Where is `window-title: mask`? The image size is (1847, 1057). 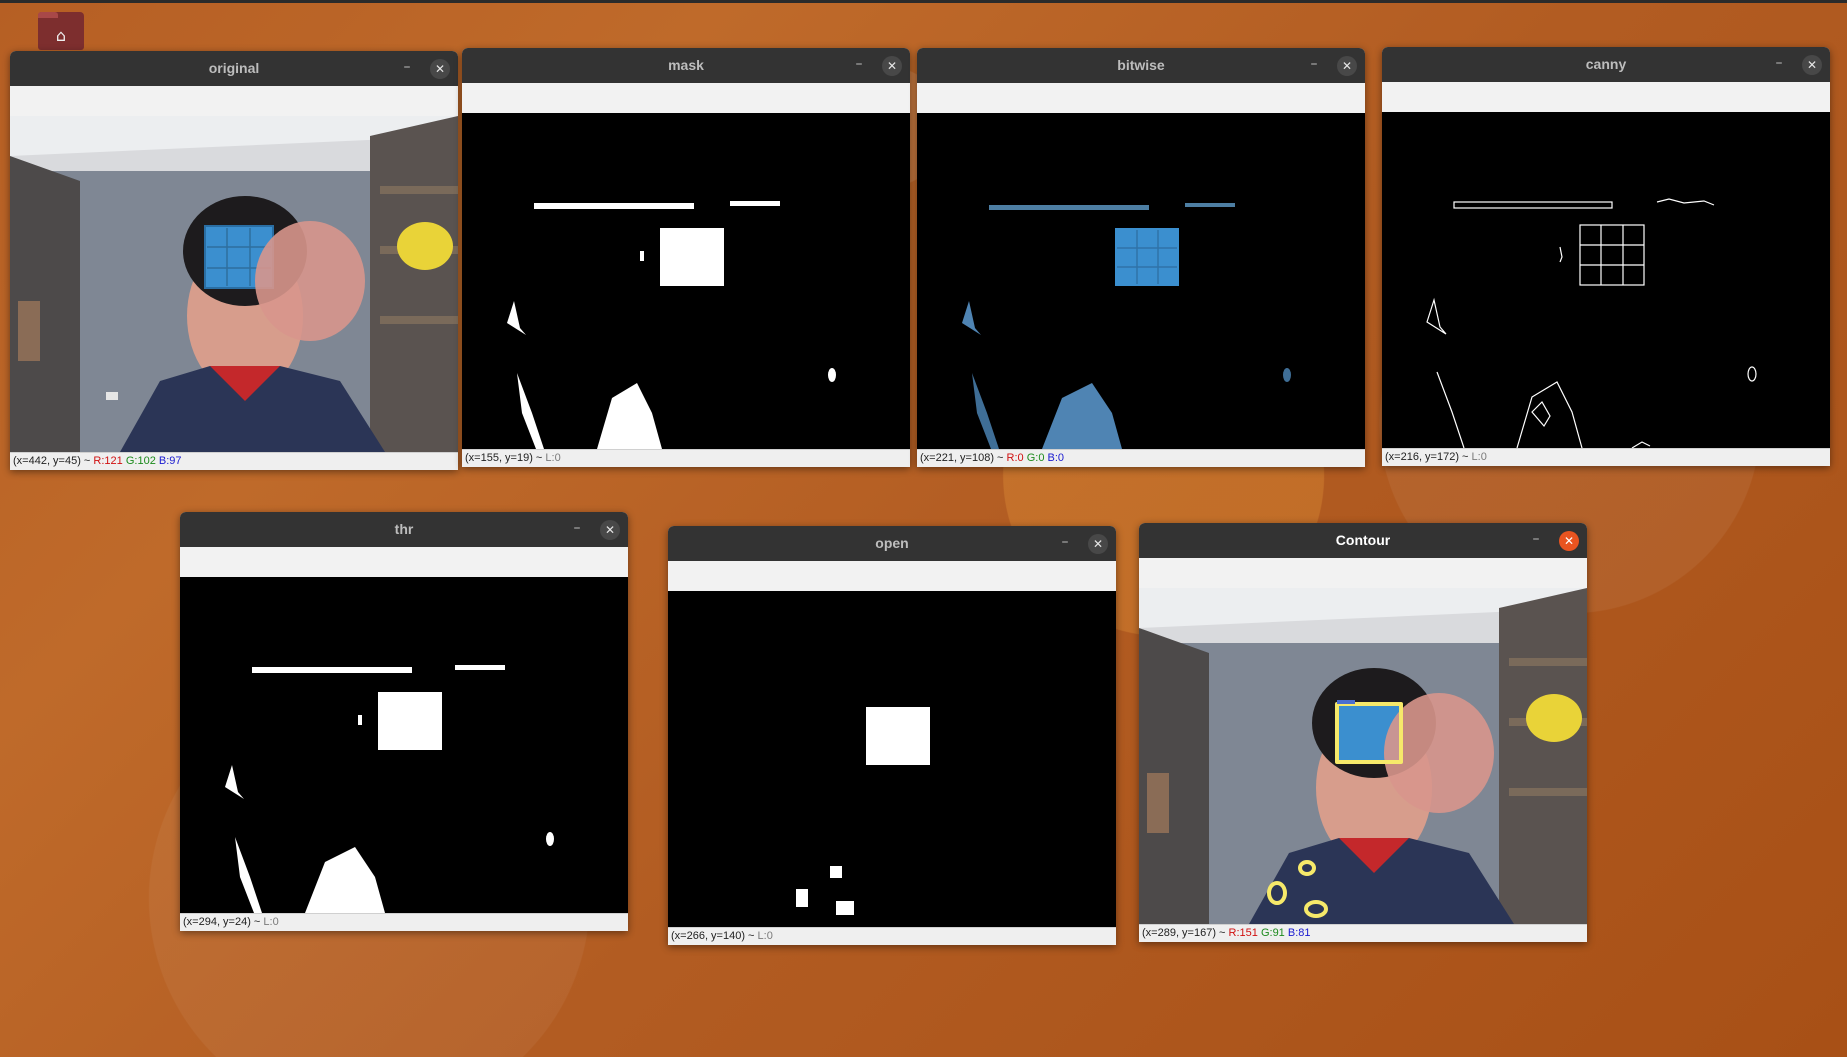 window-title: mask is located at coordinates (686, 65).